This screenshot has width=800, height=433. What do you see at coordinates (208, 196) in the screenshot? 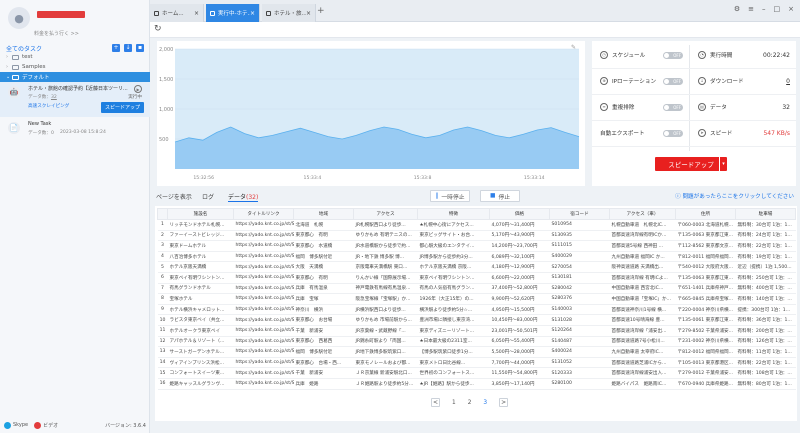
I see `tab-log: ログ` at bounding box center [208, 196].